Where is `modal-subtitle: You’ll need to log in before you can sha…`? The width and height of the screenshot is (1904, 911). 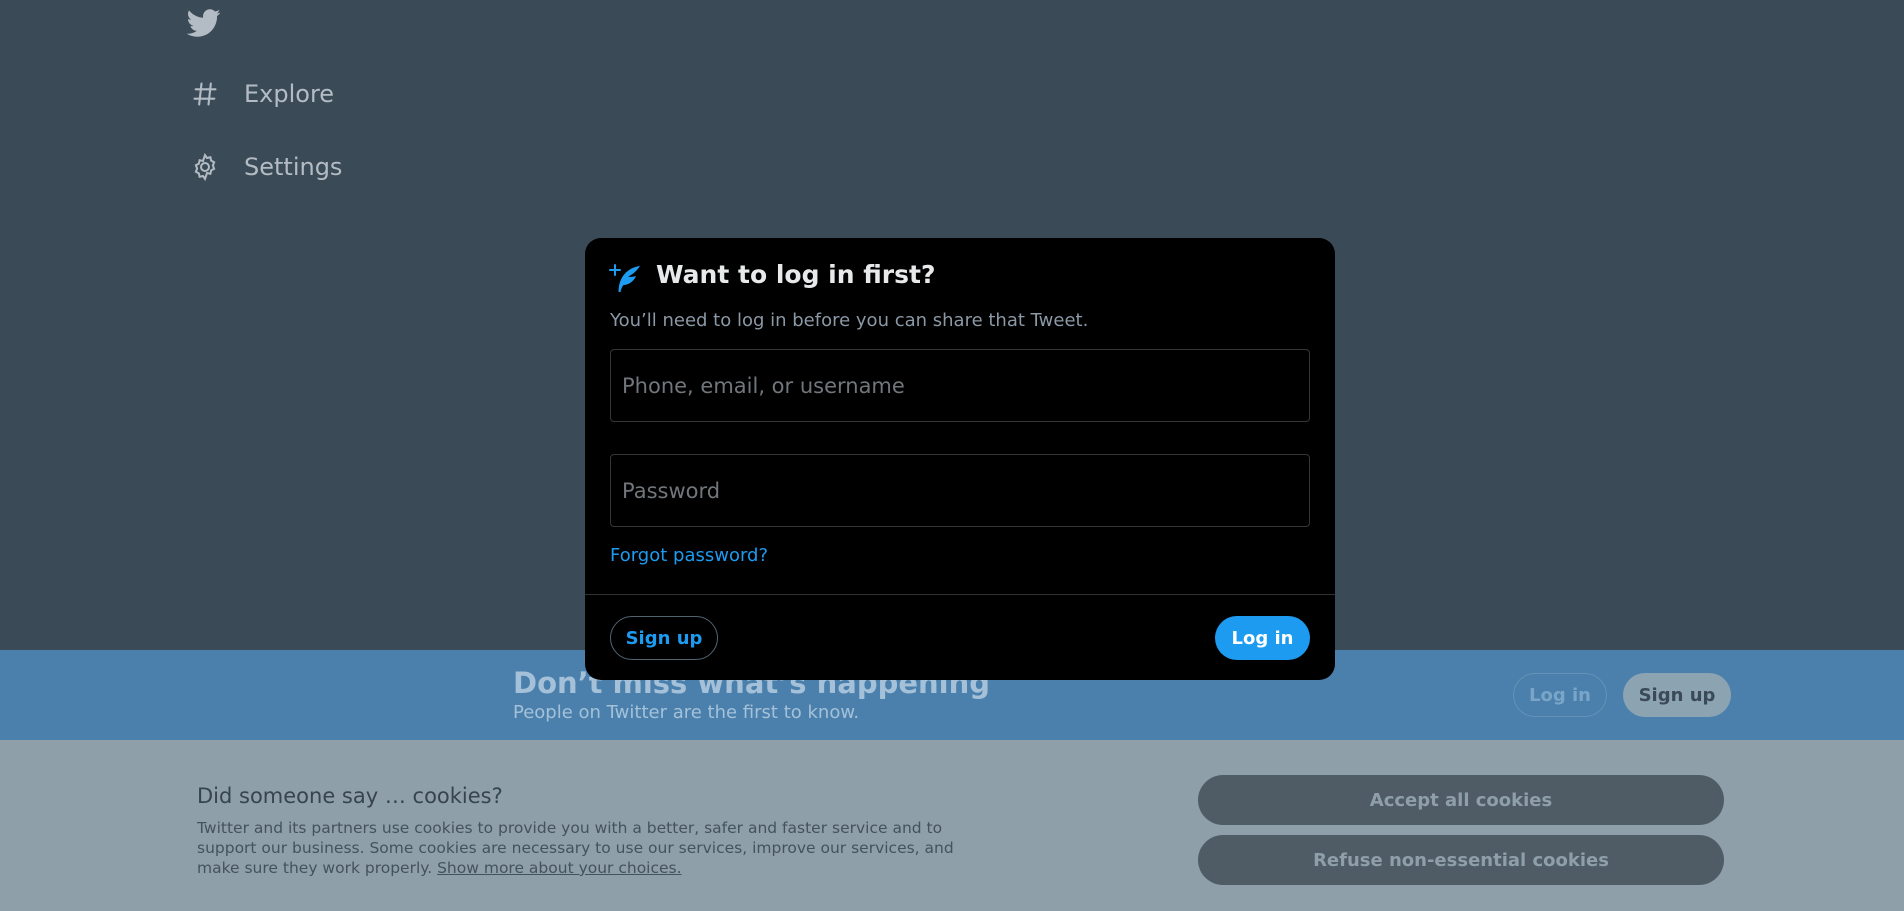
modal-subtitle: You’ll need to log in before you can sha… is located at coordinates (849, 320).